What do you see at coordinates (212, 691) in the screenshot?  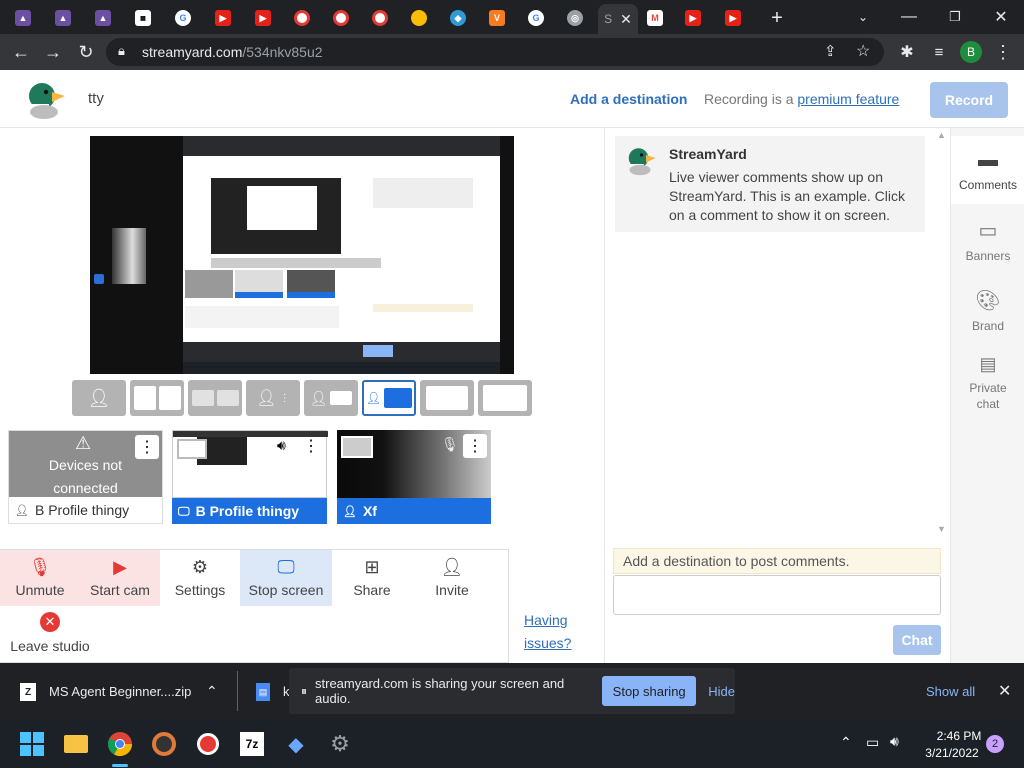 I see `download-chevron-icon: ⌃` at bounding box center [212, 691].